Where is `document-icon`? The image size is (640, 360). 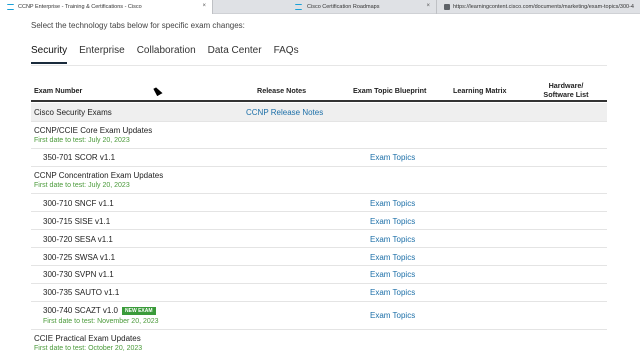
document-icon is located at coordinates (447, 7).